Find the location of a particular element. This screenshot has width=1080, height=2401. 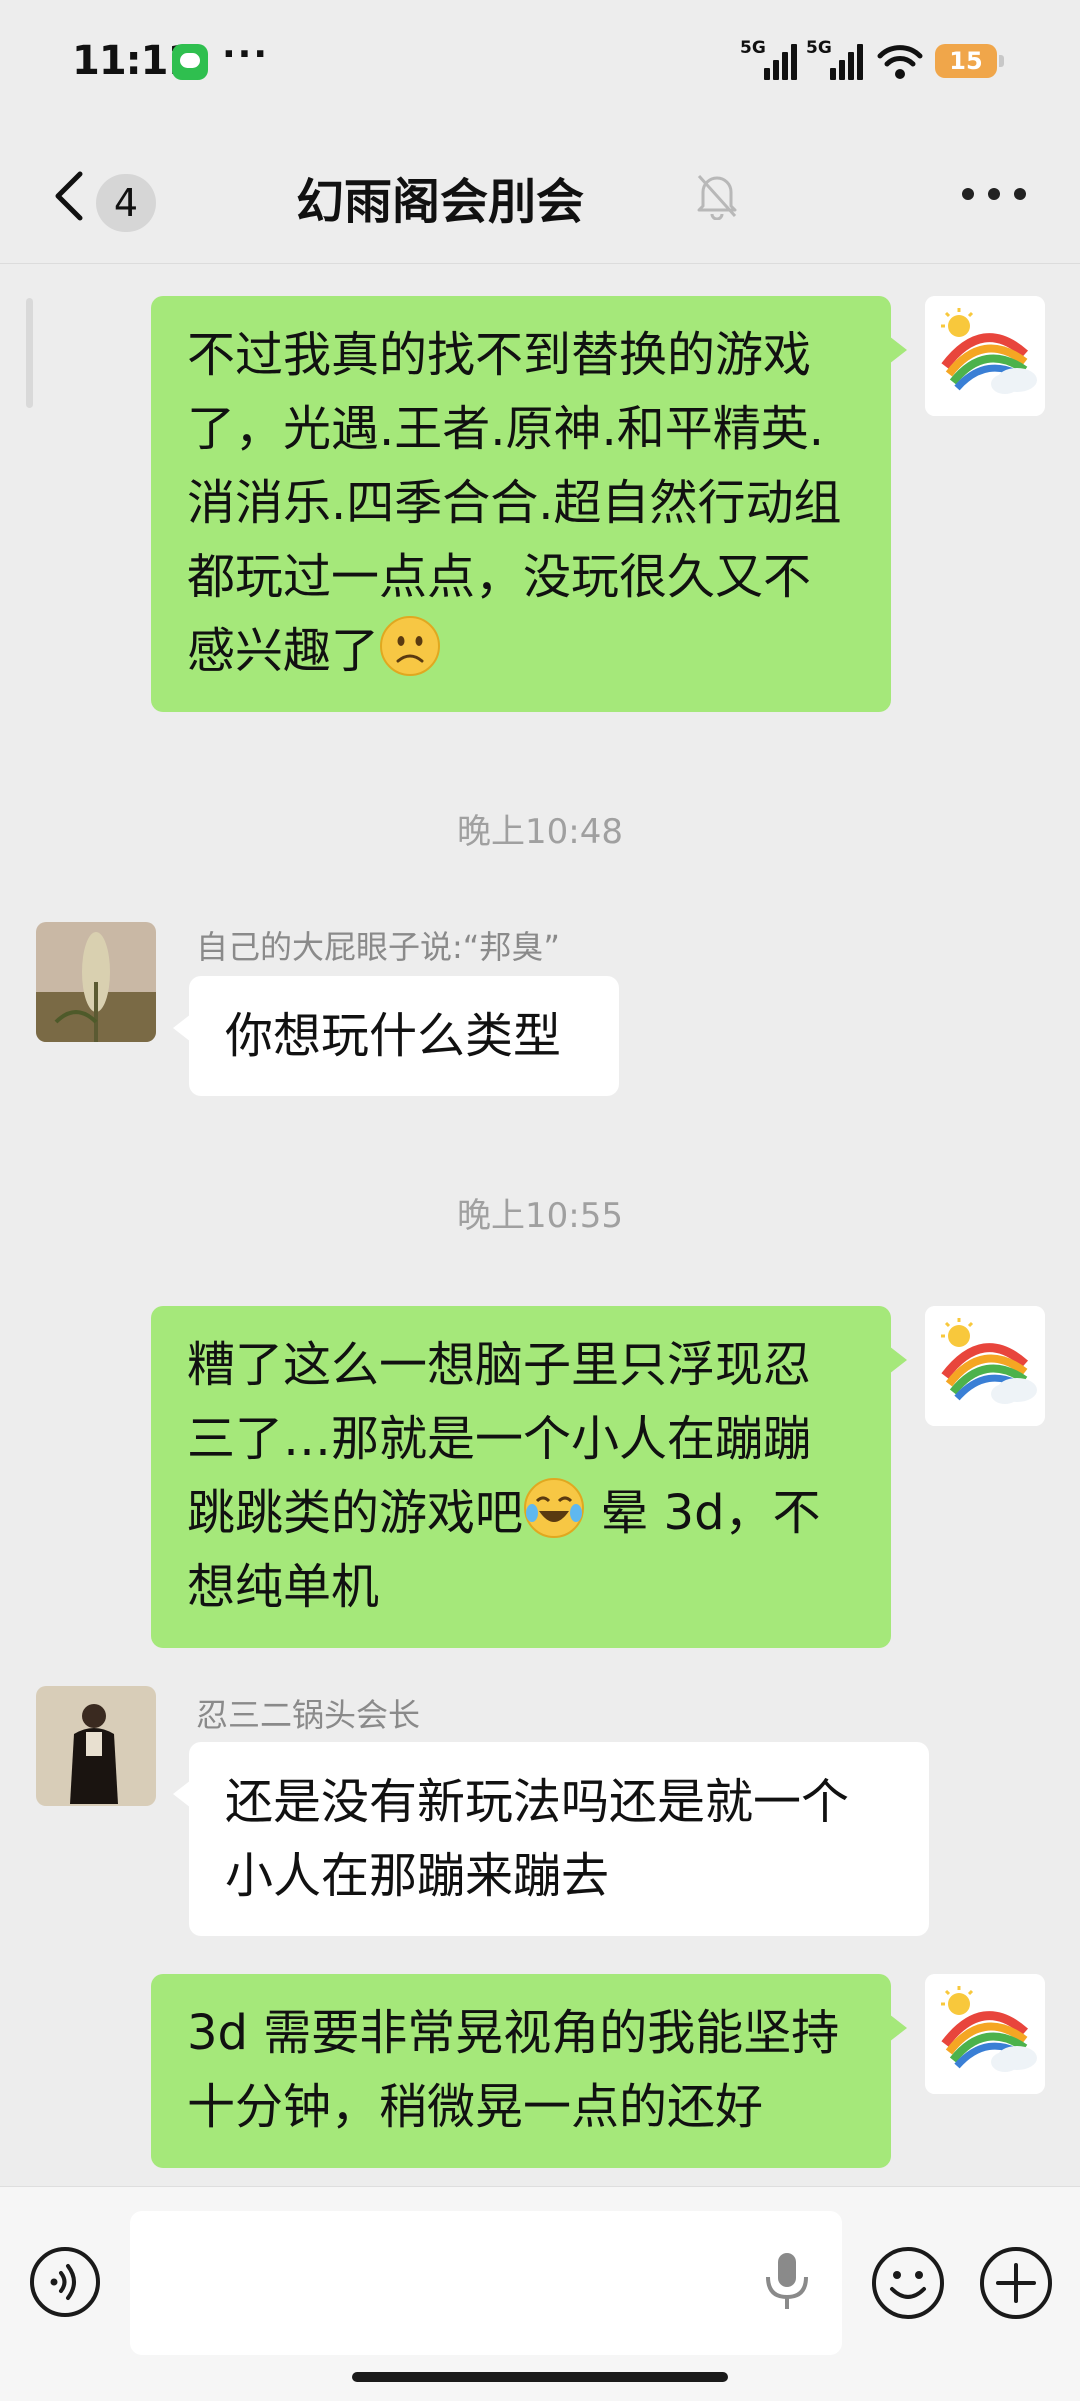

grass-photo-avatar-icon is located at coordinates (96, 982).